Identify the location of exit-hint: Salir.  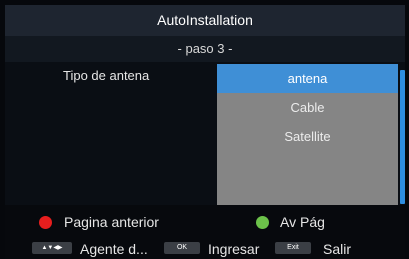
(337, 249).